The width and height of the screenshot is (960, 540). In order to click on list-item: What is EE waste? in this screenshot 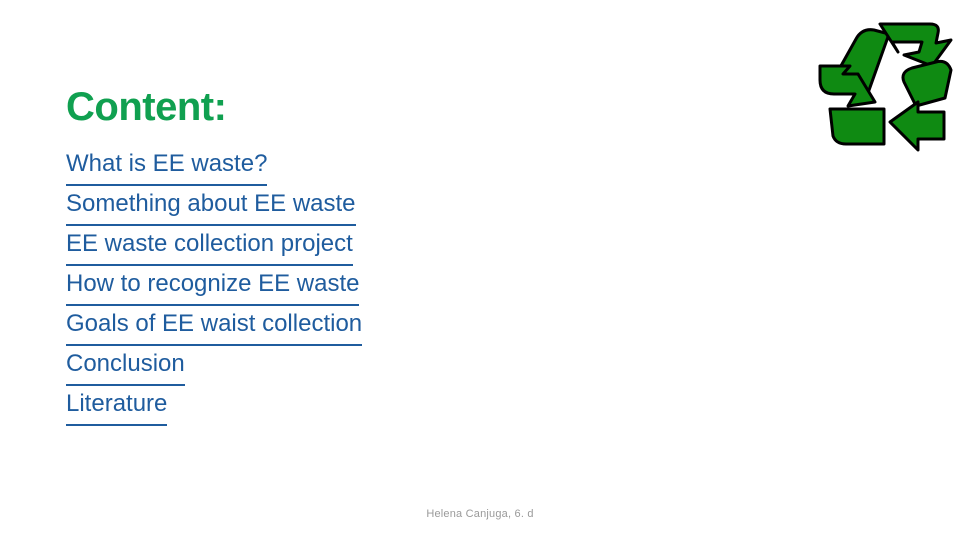, I will do `click(276, 165)`.